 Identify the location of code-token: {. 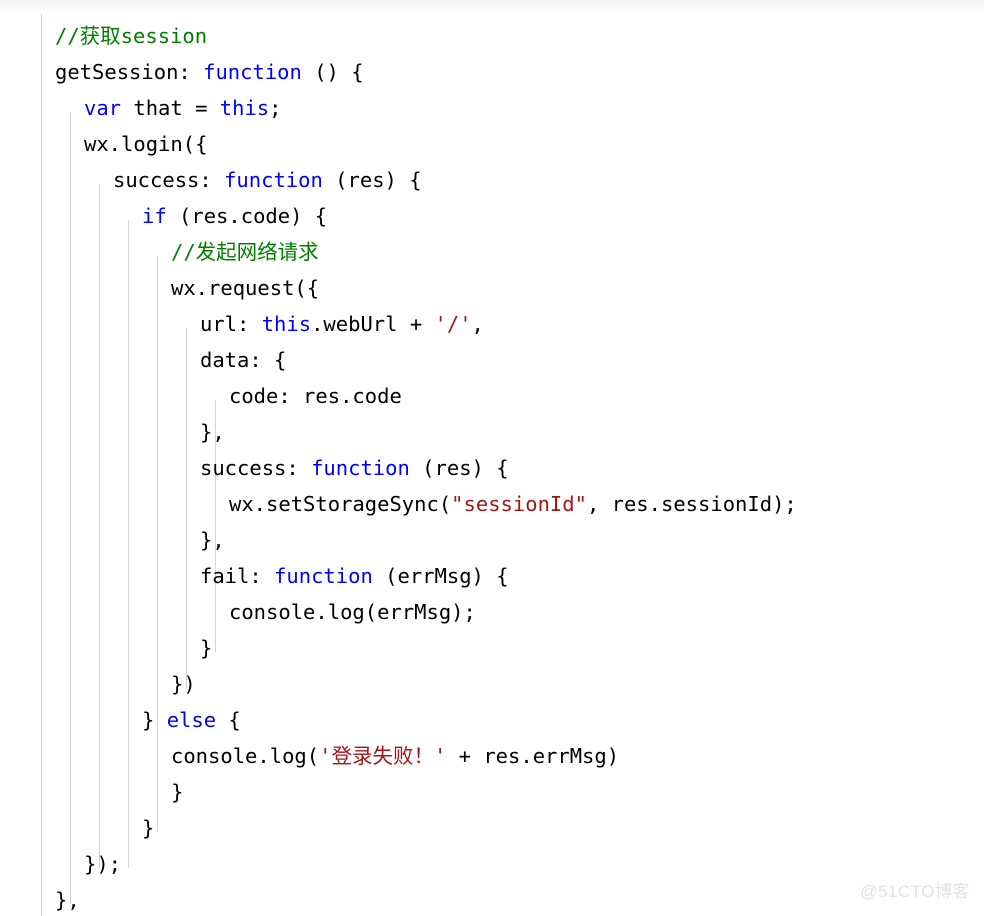
(228, 720).